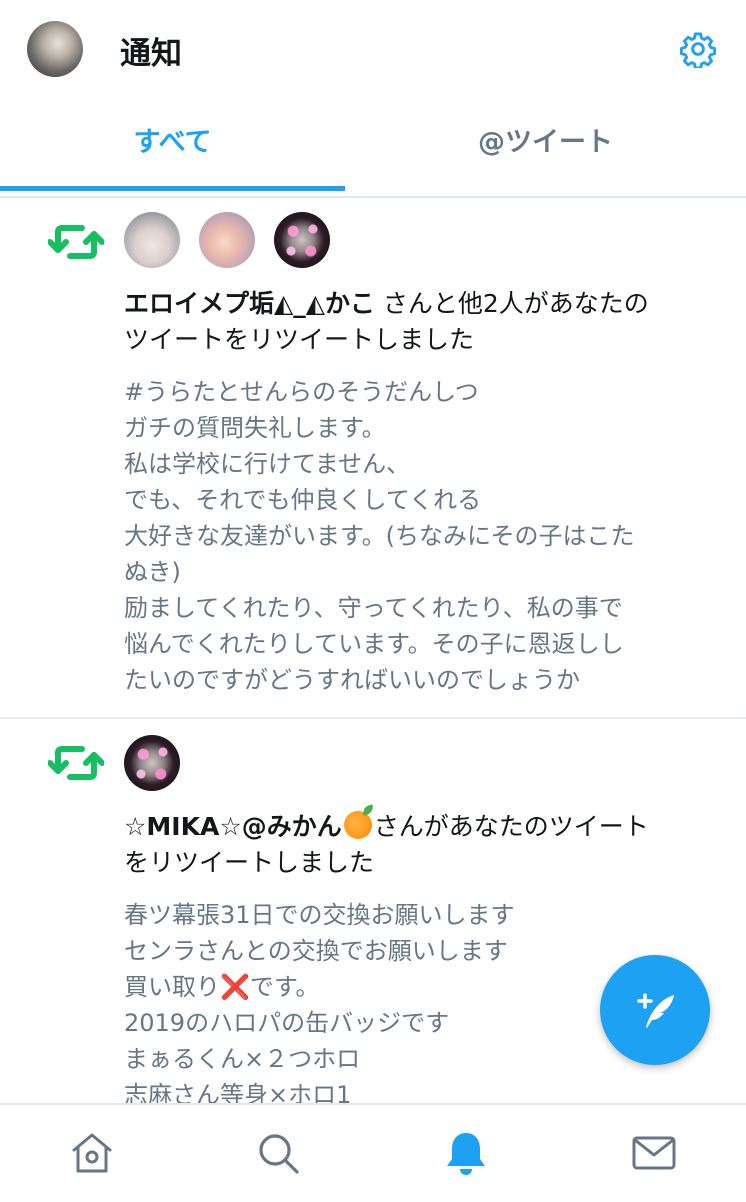 This screenshot has width=746, height=1202. What do you see at coordinates (151, 54) in the screenshot?
I see `page-title: 通知` at bounding box center [151, 54].